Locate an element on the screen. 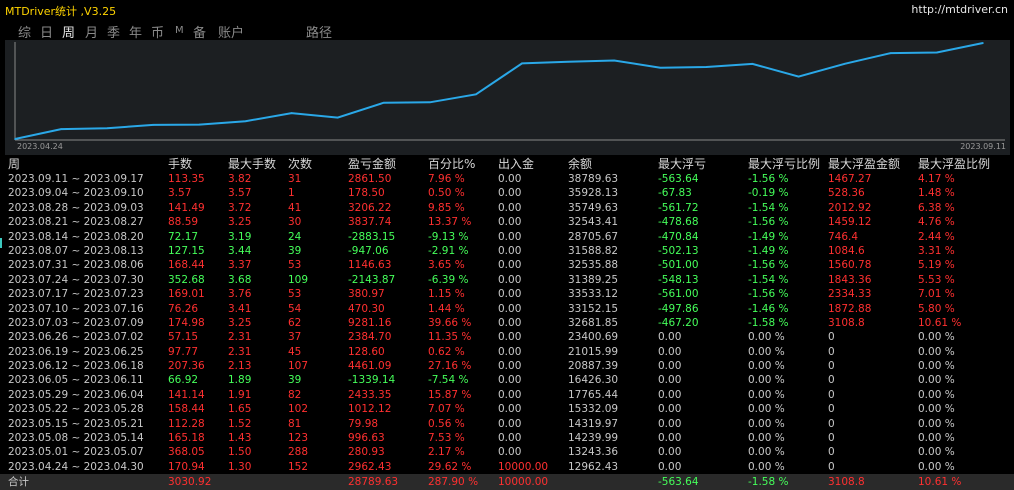 The width and height of the screenshot is (1014, 490). tab-9: 账户 is located at coordinates (231, 31).